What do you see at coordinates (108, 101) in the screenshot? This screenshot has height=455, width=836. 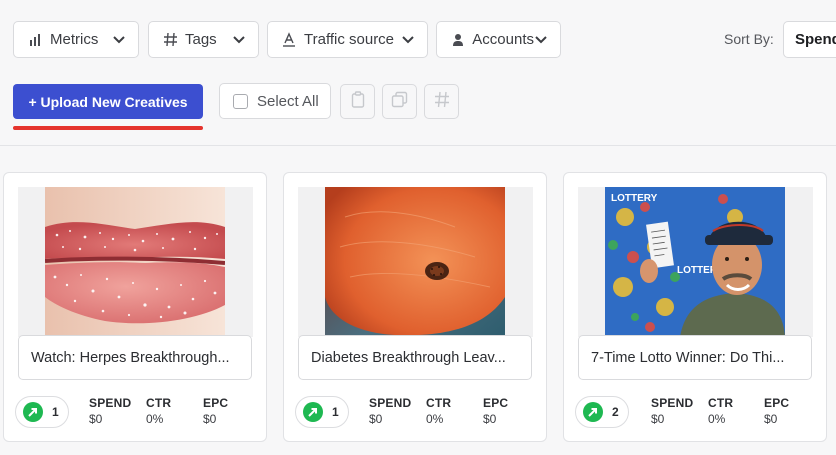 I see `upload-new-creatives-button: + Upload New Creatives` at bounding box center [108, 101].